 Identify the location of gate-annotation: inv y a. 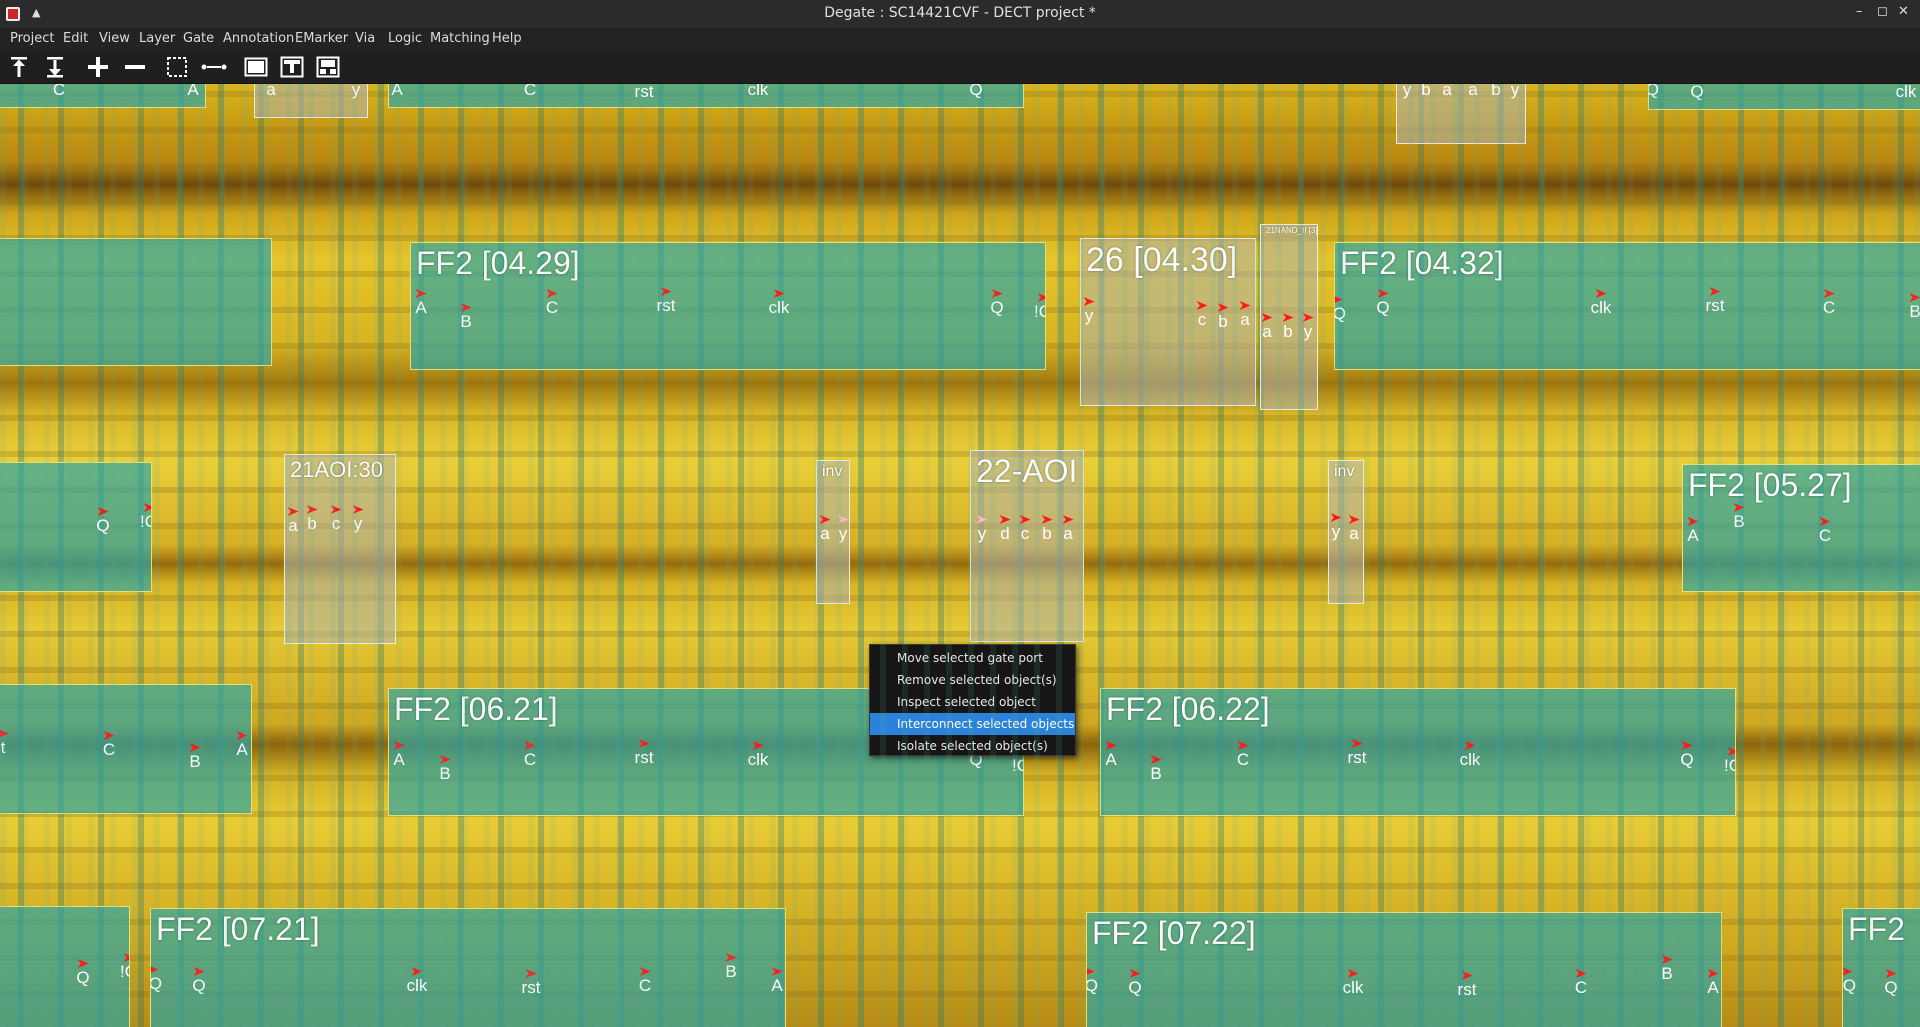
(1346, 532).